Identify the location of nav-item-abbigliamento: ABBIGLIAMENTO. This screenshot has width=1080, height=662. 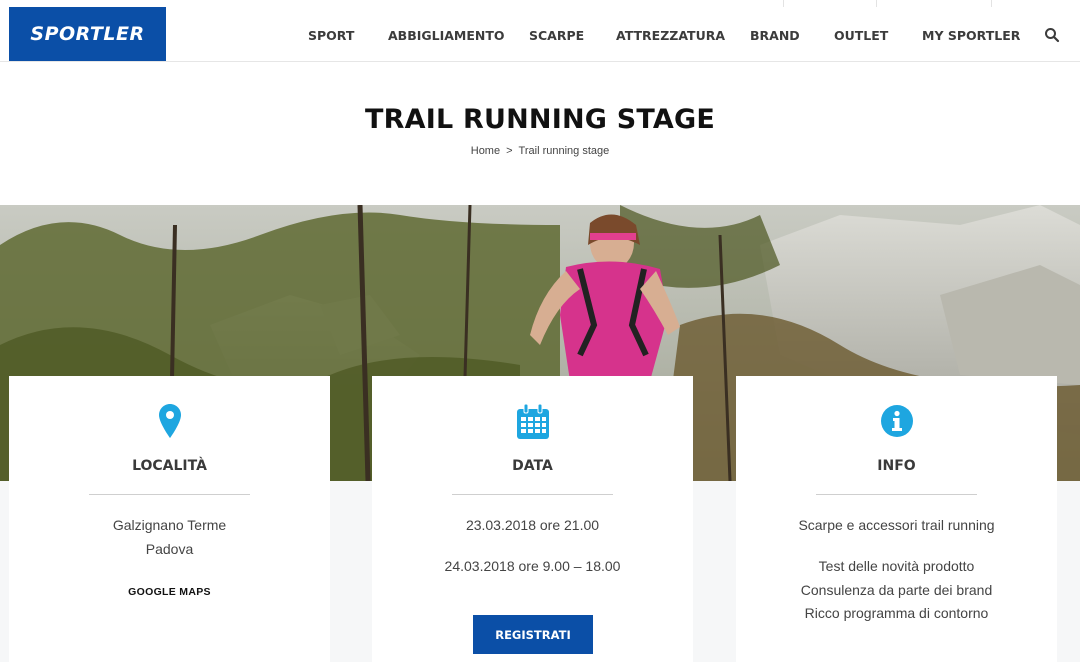
(446, 35).